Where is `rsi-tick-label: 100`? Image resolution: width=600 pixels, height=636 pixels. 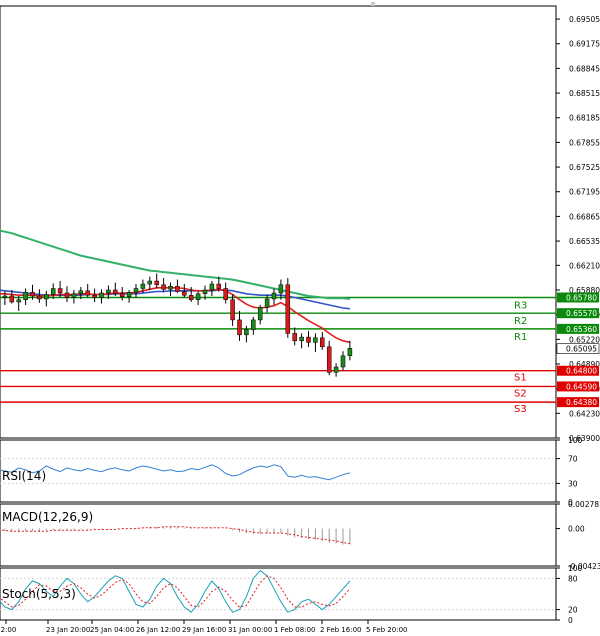
rsi-tick-label: 100 is located at coordinates (575, 440).